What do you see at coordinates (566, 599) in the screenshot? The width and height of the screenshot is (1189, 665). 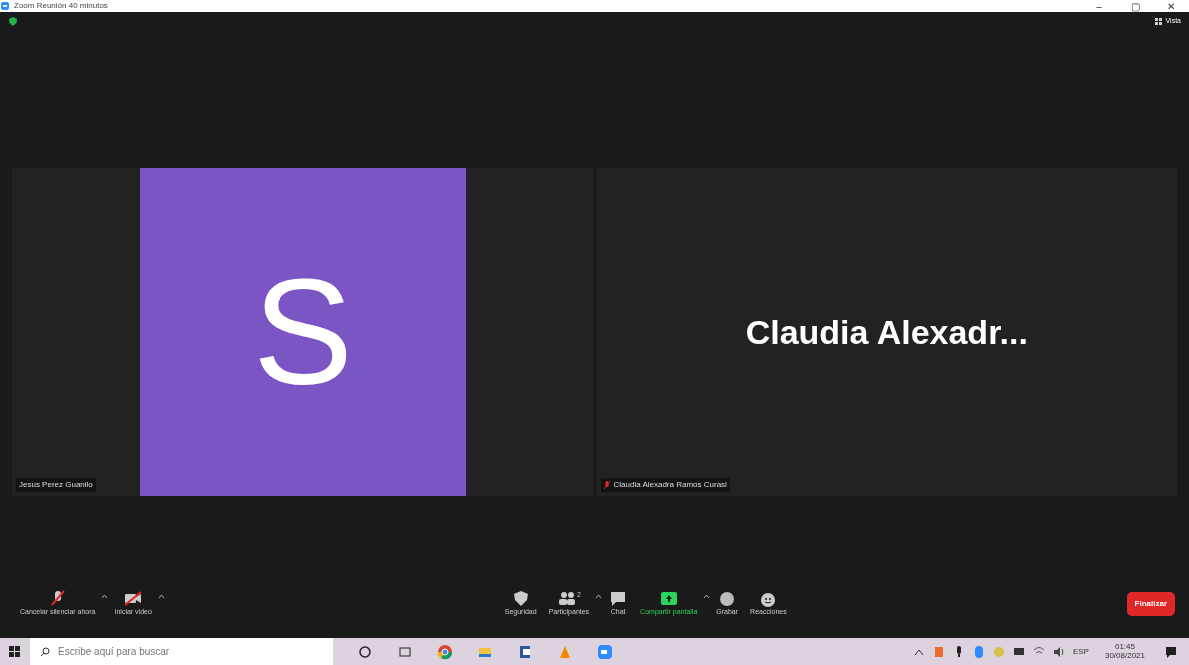 I see `people-icon` at bounding box center [566, 599].